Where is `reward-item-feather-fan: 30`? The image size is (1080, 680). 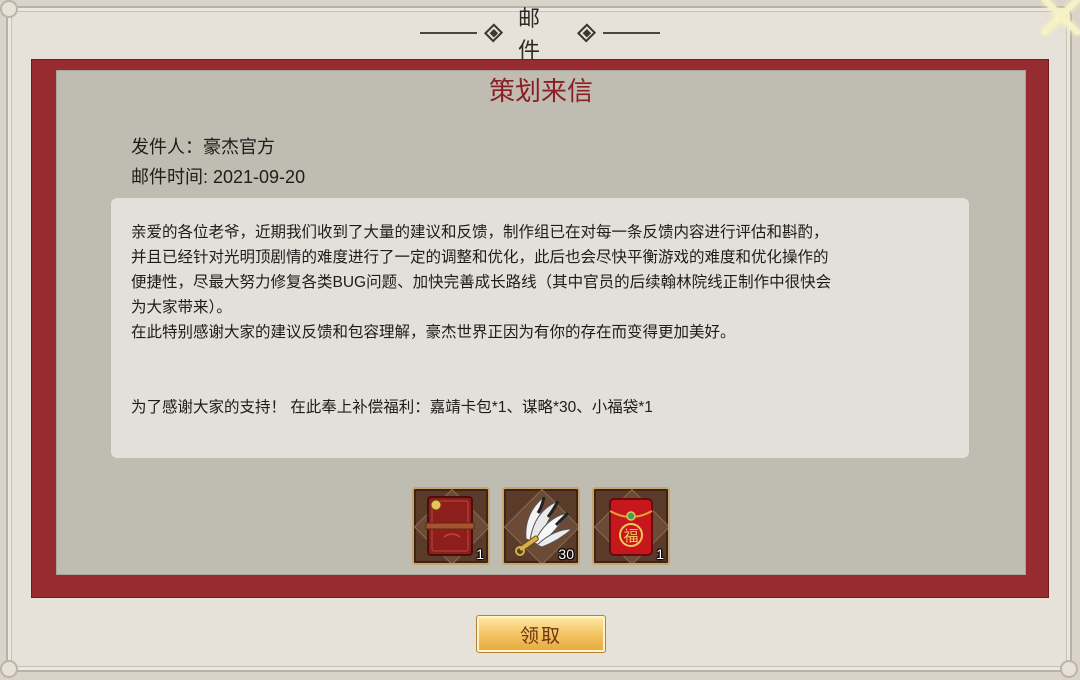
reward-item-feather-fan: 30 is located at coordinates (541, 526).